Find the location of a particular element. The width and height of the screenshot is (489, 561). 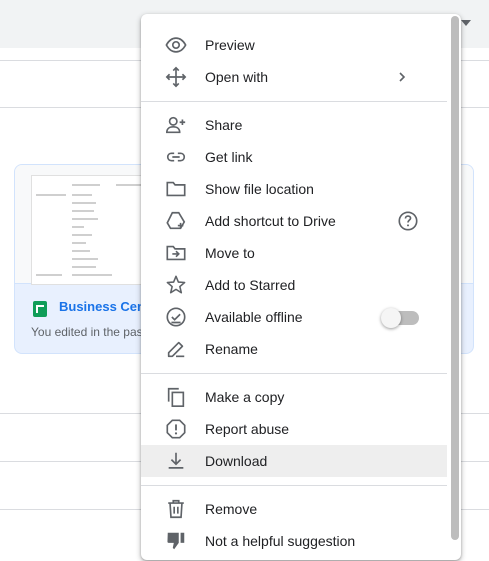

menu-item-report-abuse: Report abuse is located at coordinates (294, 429).